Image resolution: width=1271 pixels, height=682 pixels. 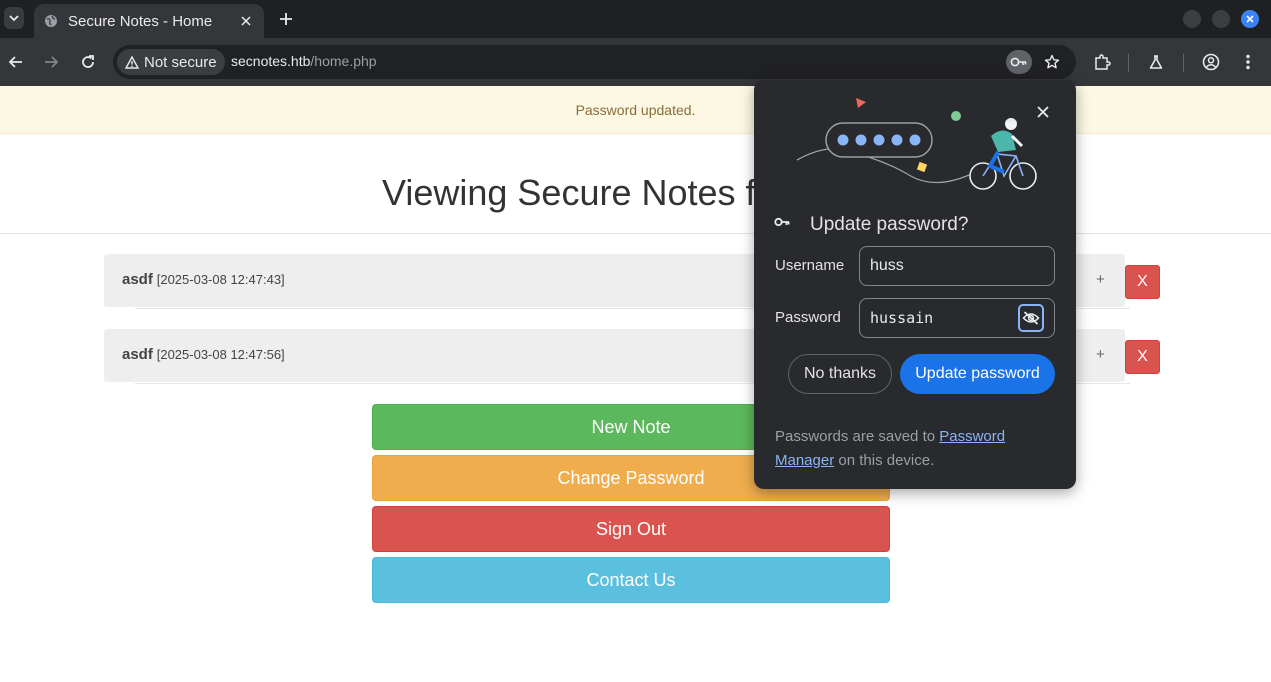 What do you see at coordinates (957, 318) in the screenshot?
I see `password-field: hussain` at bounding box center [957, 318].